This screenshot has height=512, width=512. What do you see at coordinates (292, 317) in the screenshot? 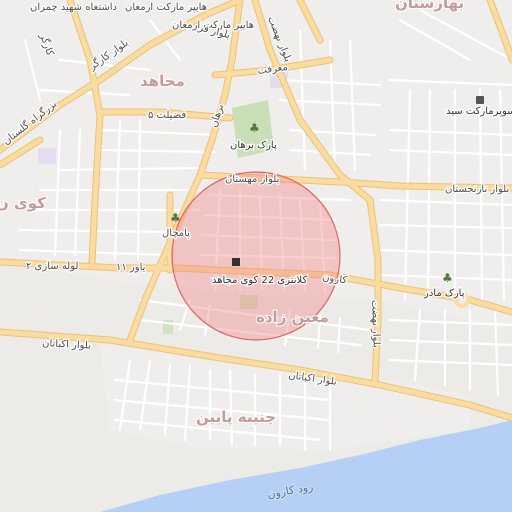
I see `district-label-moin-zade: معین زاده` at bounding box center [292, 317].